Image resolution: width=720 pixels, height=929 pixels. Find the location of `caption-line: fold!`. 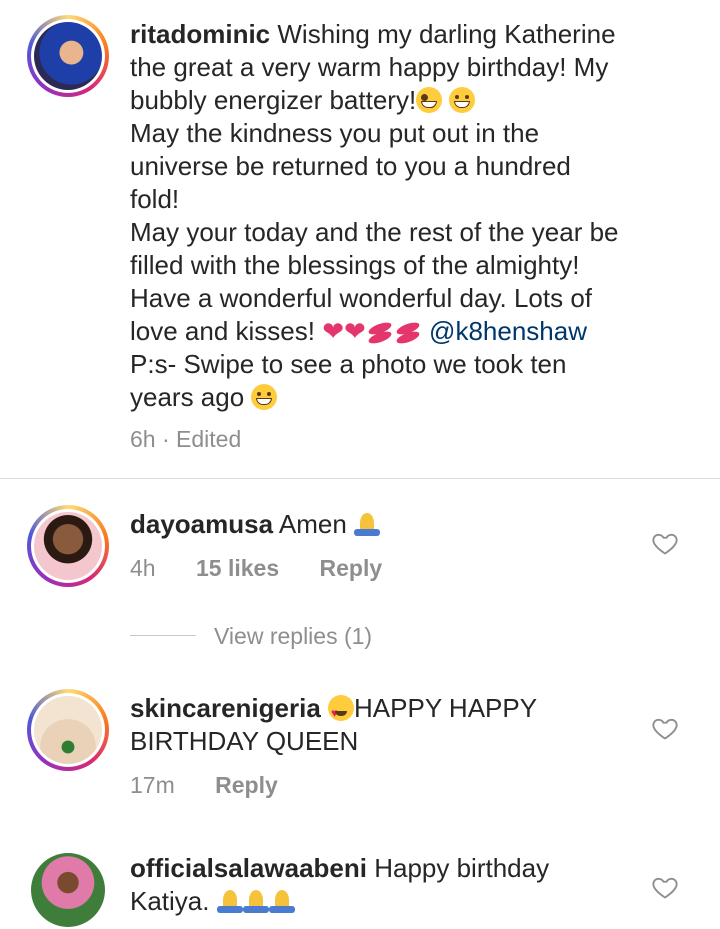

caption-line: fold! is located at coordinates (155, 199).